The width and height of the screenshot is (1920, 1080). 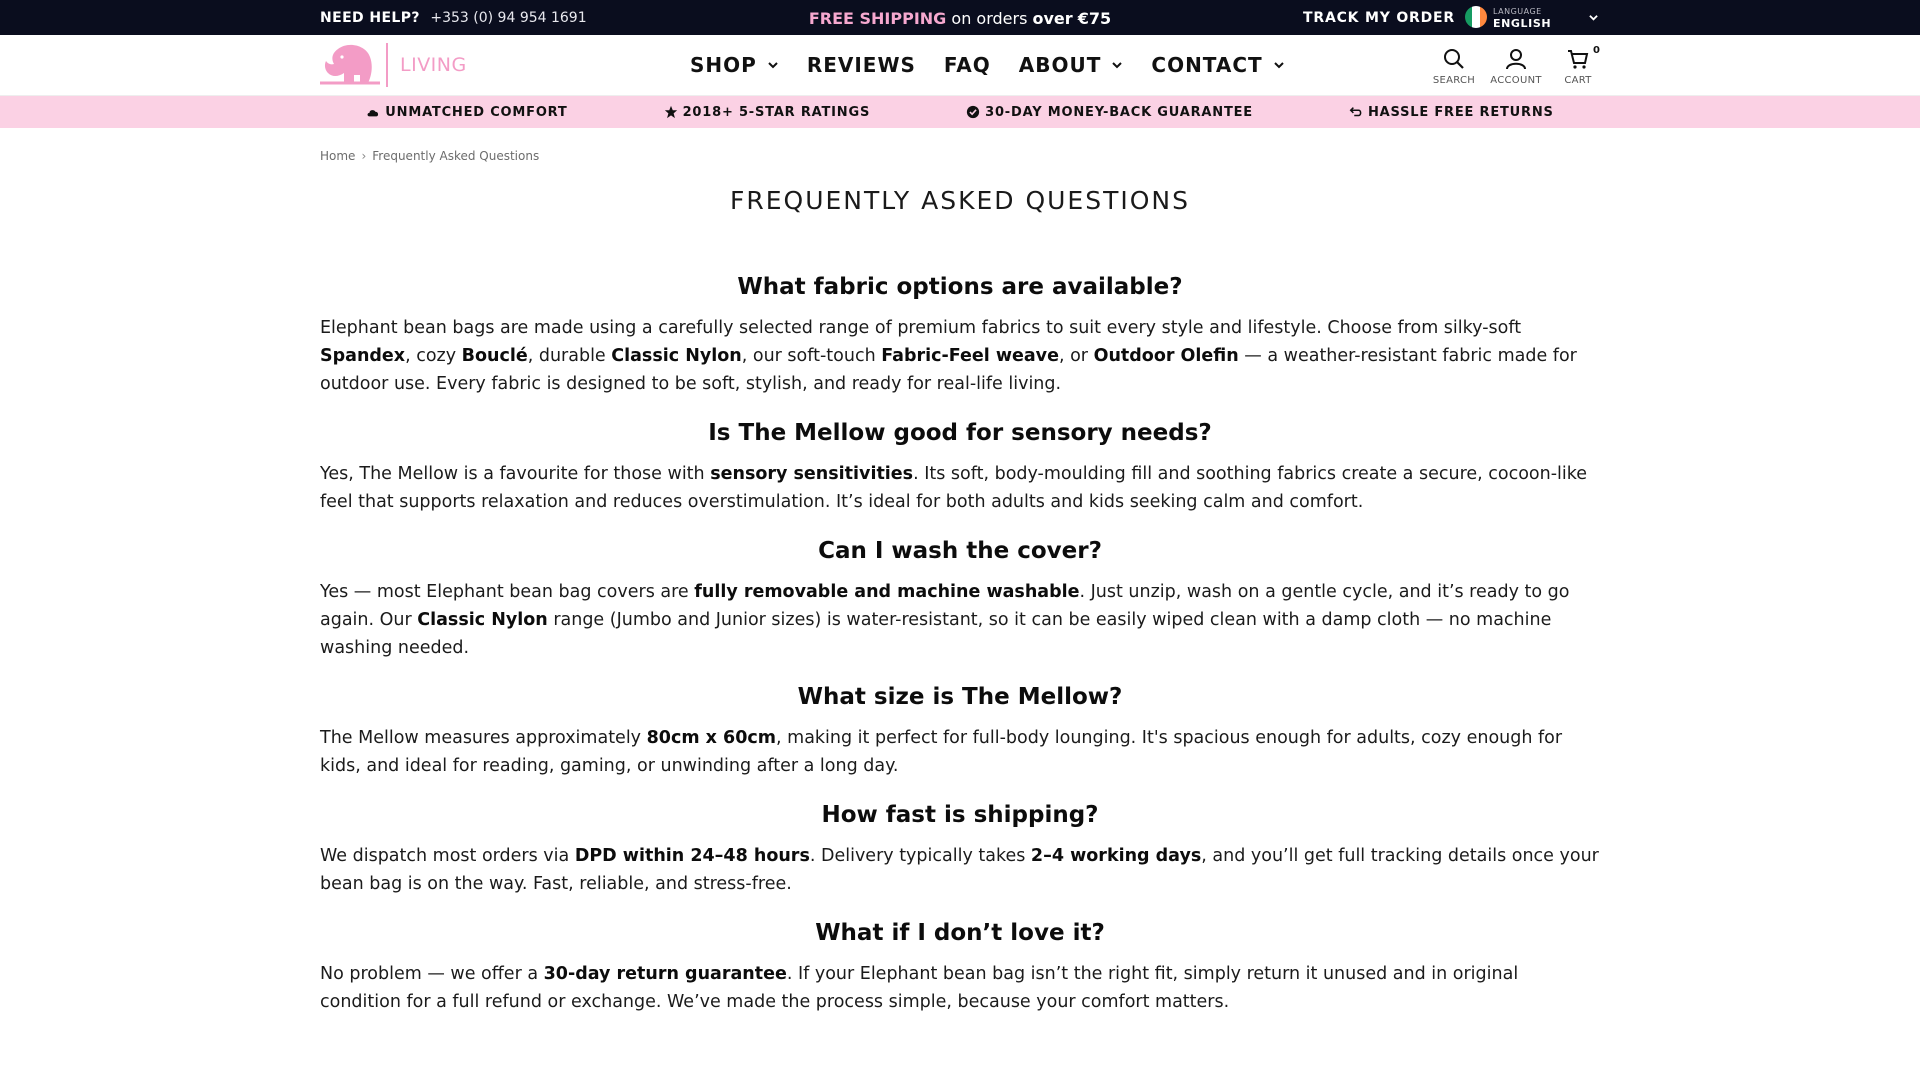 I want to click on language-caption: LANGUAGE, so click(x=1517, y=11).